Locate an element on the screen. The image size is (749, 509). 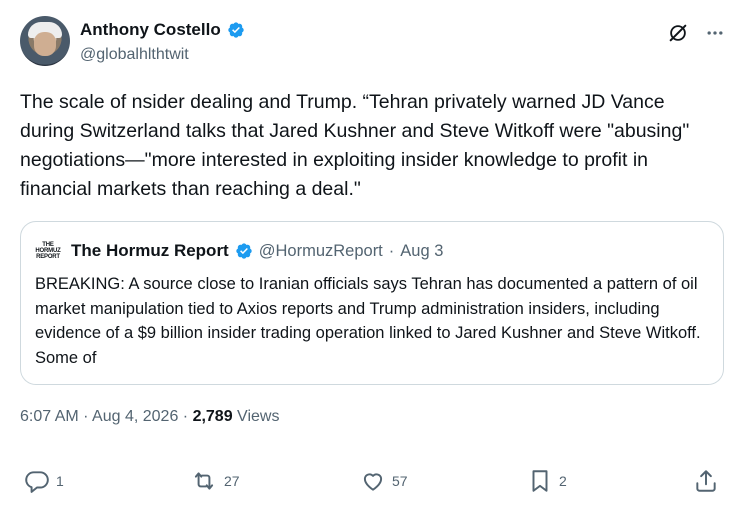
author-name-row: Anthony Costello is located at coordinates (162, 30).